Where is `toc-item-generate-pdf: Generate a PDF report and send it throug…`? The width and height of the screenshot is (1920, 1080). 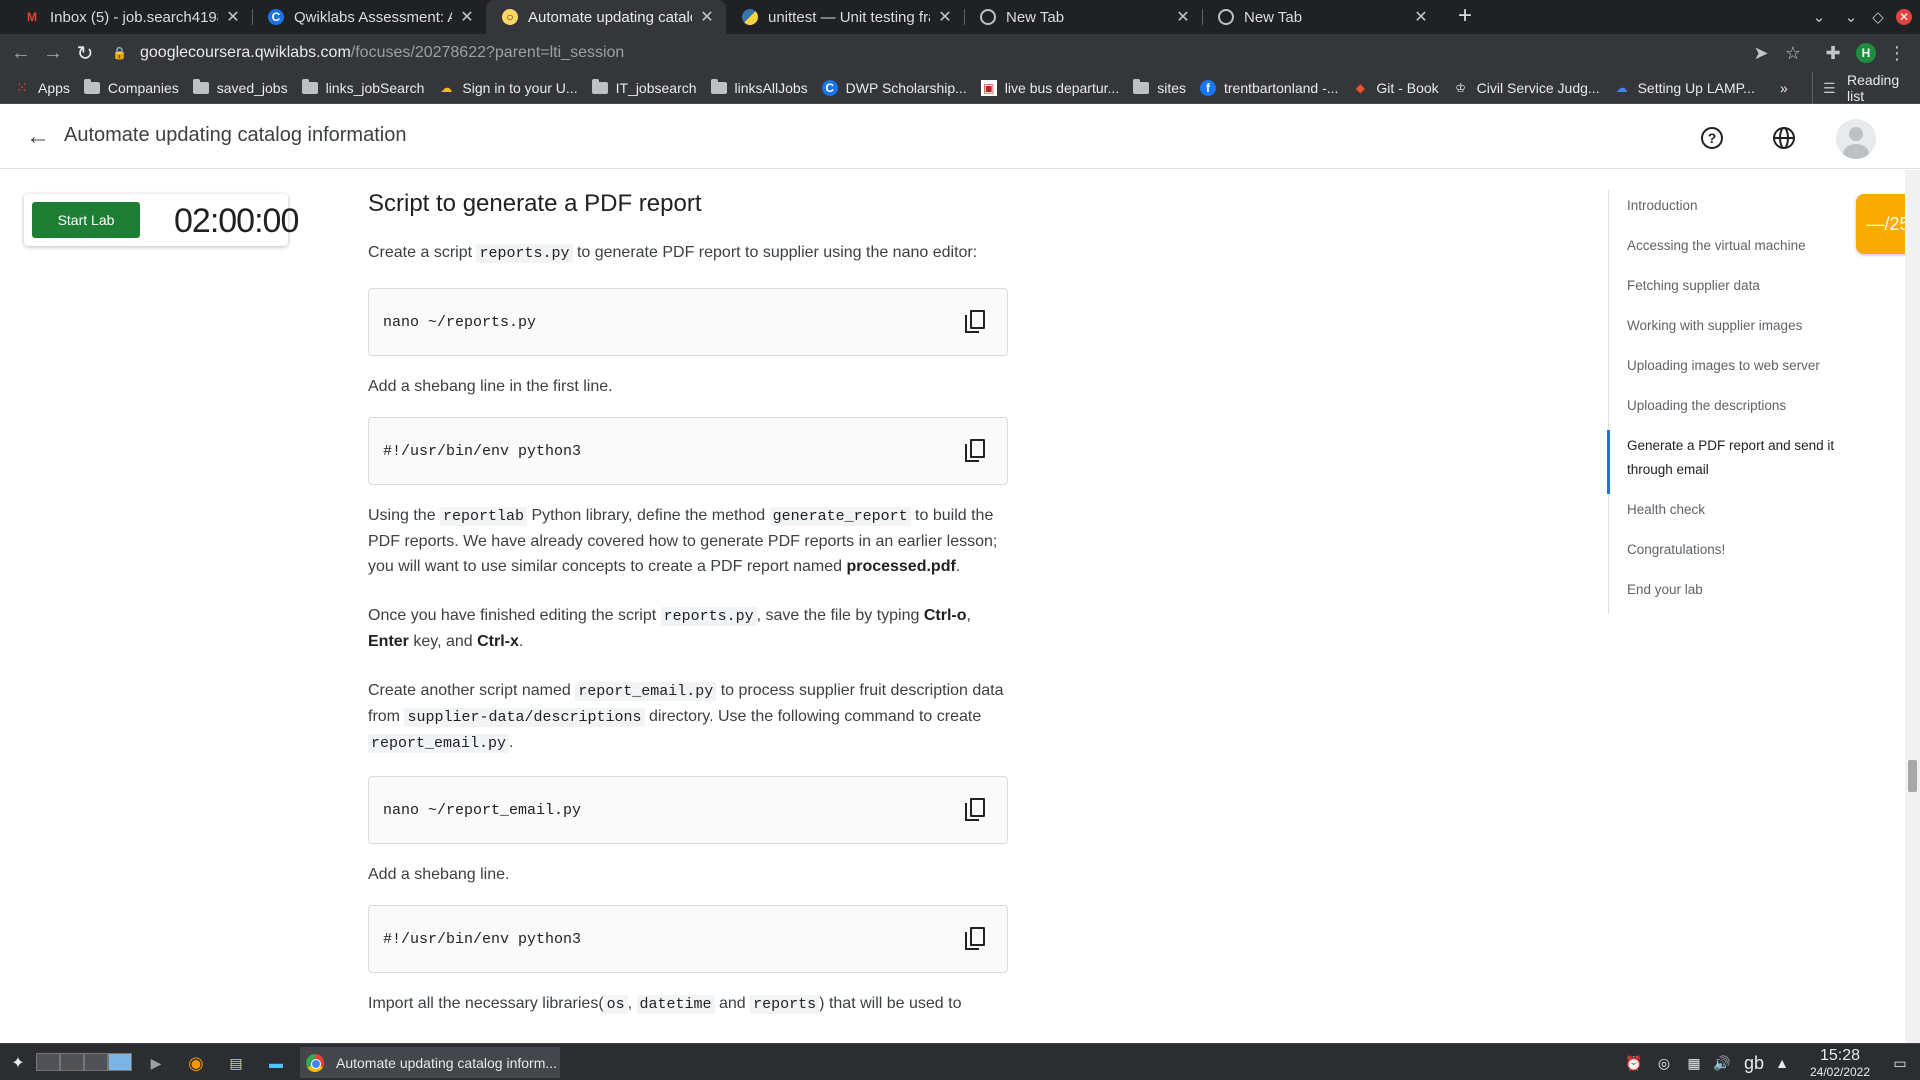 toc-item-generate-pdf: Generate a PDF report and send it throug… is located at coordinates (1722, 462).